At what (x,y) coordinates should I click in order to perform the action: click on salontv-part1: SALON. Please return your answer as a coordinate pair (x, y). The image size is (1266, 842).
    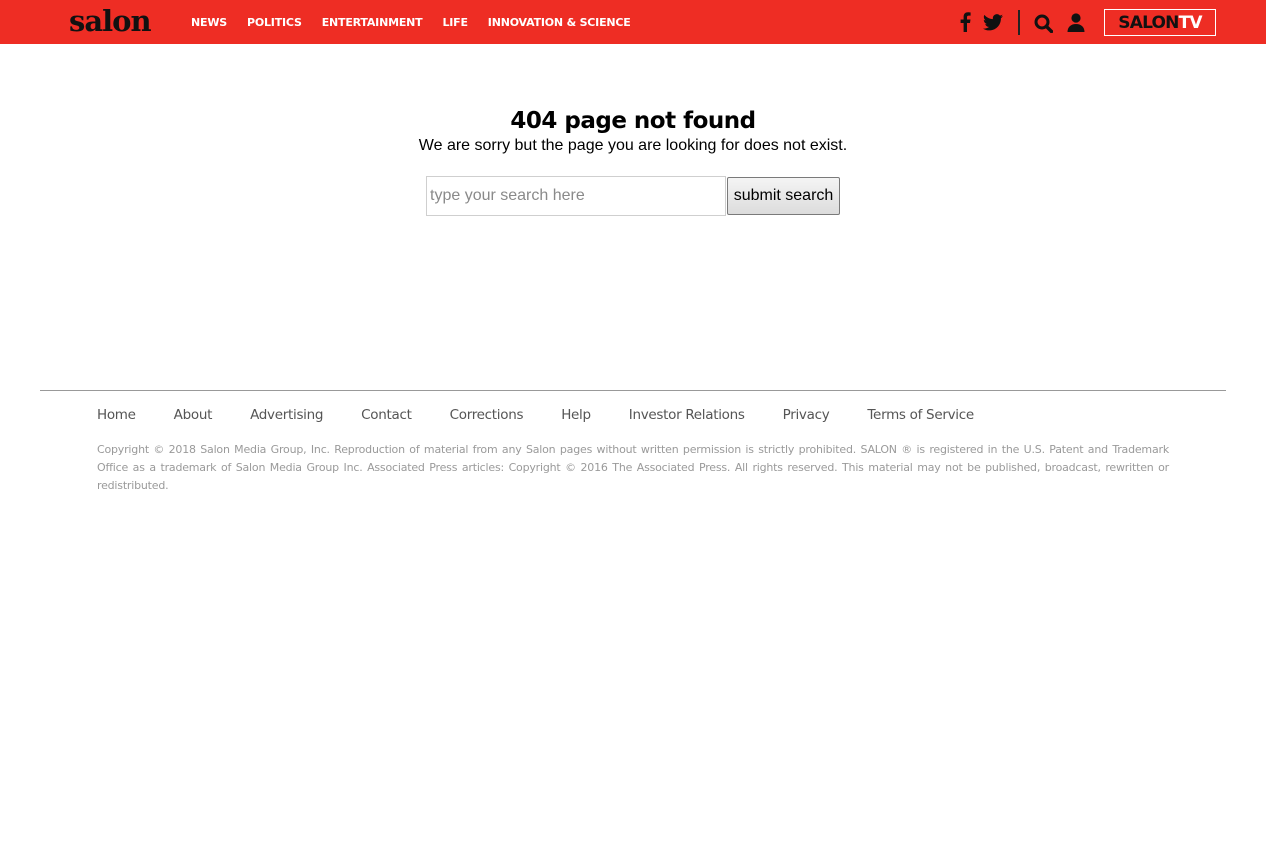
    Looking at the image, I should click on (1148, 22).